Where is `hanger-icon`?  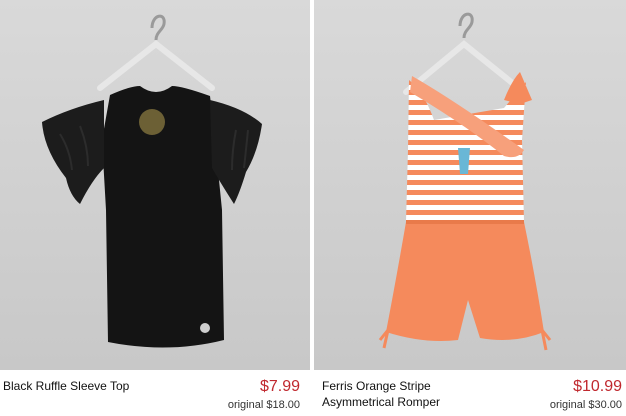
hanger-icon is located at coordinates (156, 65).